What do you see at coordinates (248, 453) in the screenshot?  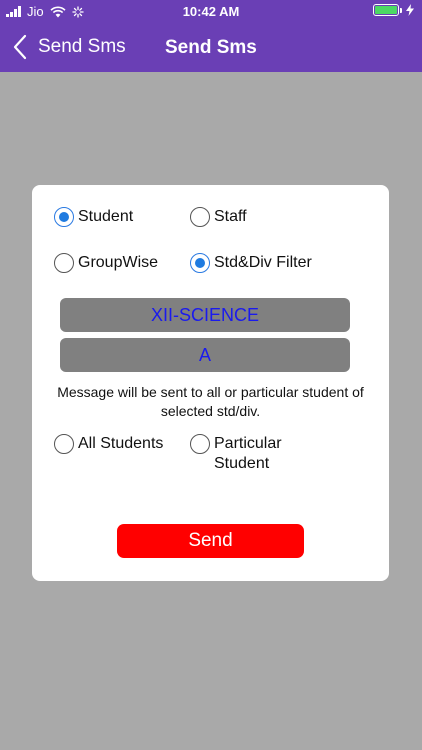 I see `radio-particular-student-label: Particular Student` at bounding box center [248, 453].